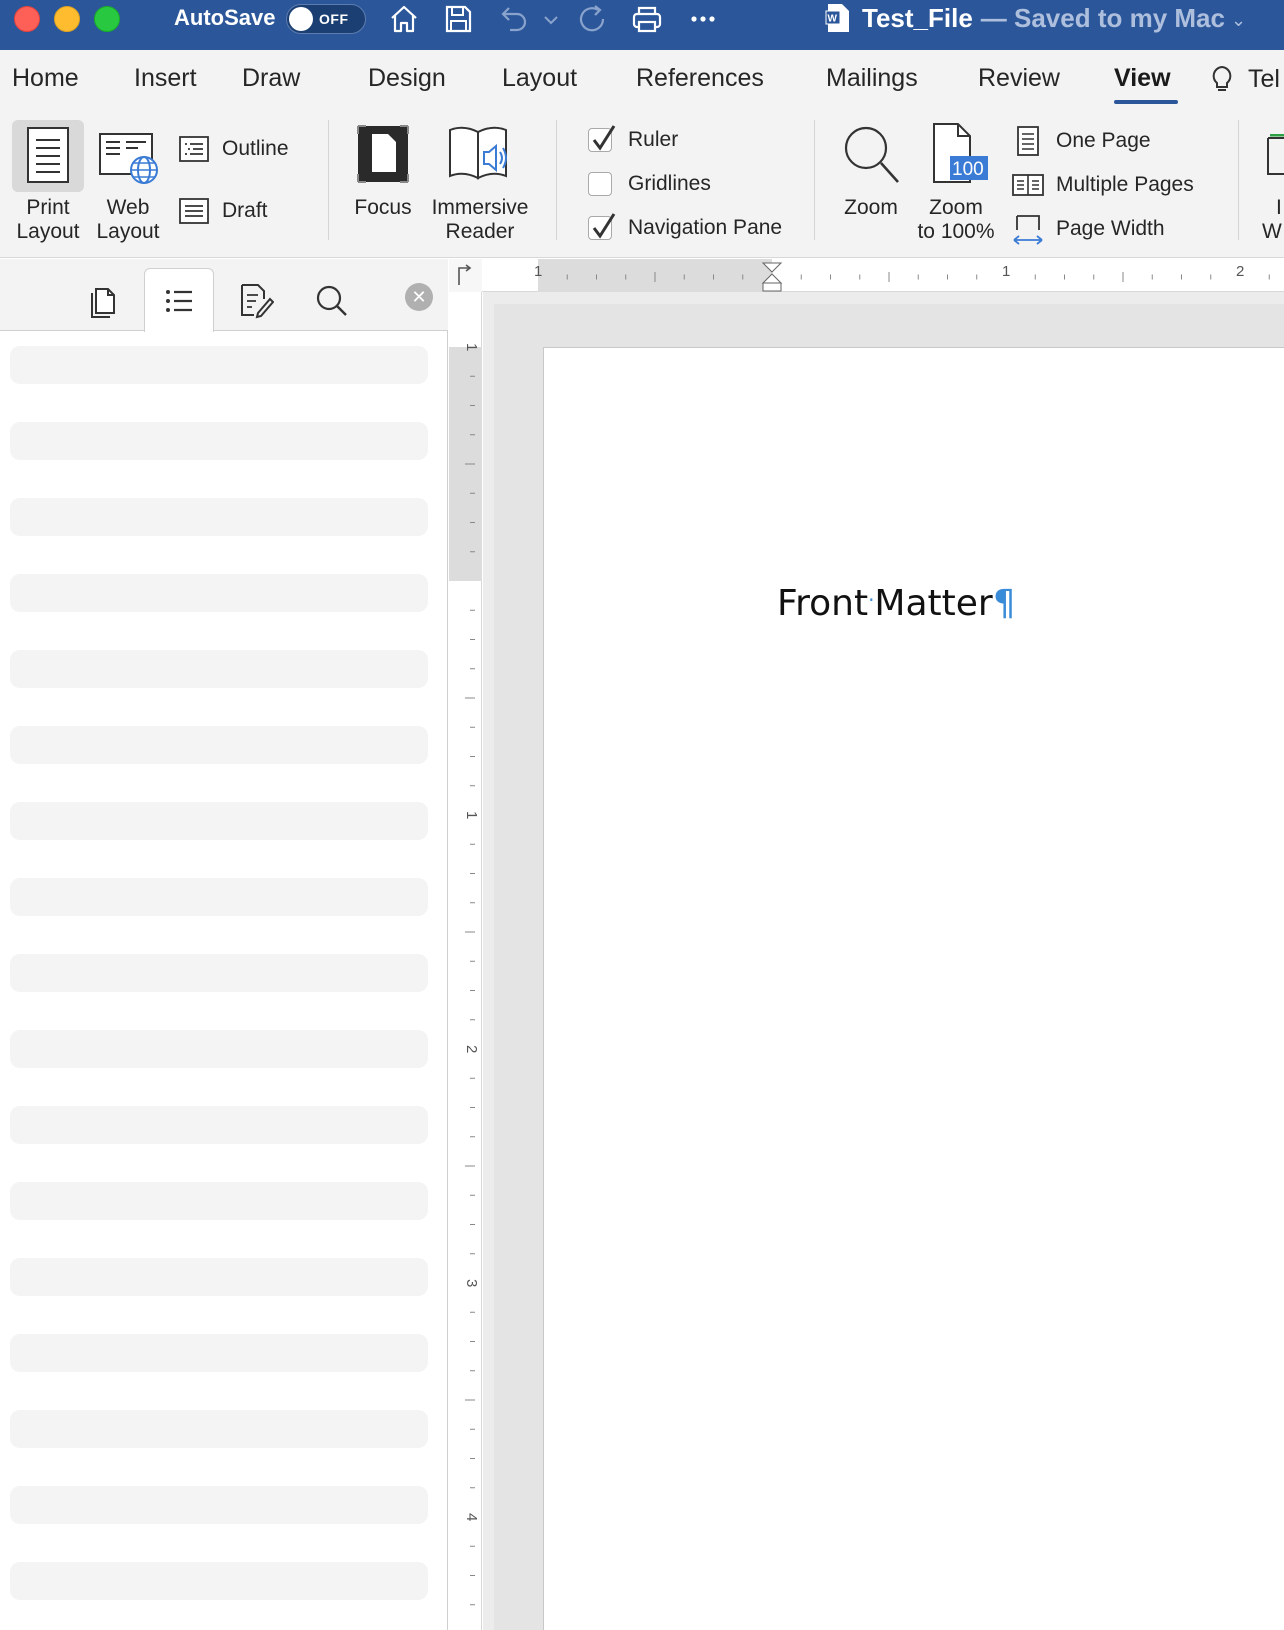  Describe the element at coordinates (649, 184) in the screenshot. I see `gridlines-checkbox: Gridlines` at that location.